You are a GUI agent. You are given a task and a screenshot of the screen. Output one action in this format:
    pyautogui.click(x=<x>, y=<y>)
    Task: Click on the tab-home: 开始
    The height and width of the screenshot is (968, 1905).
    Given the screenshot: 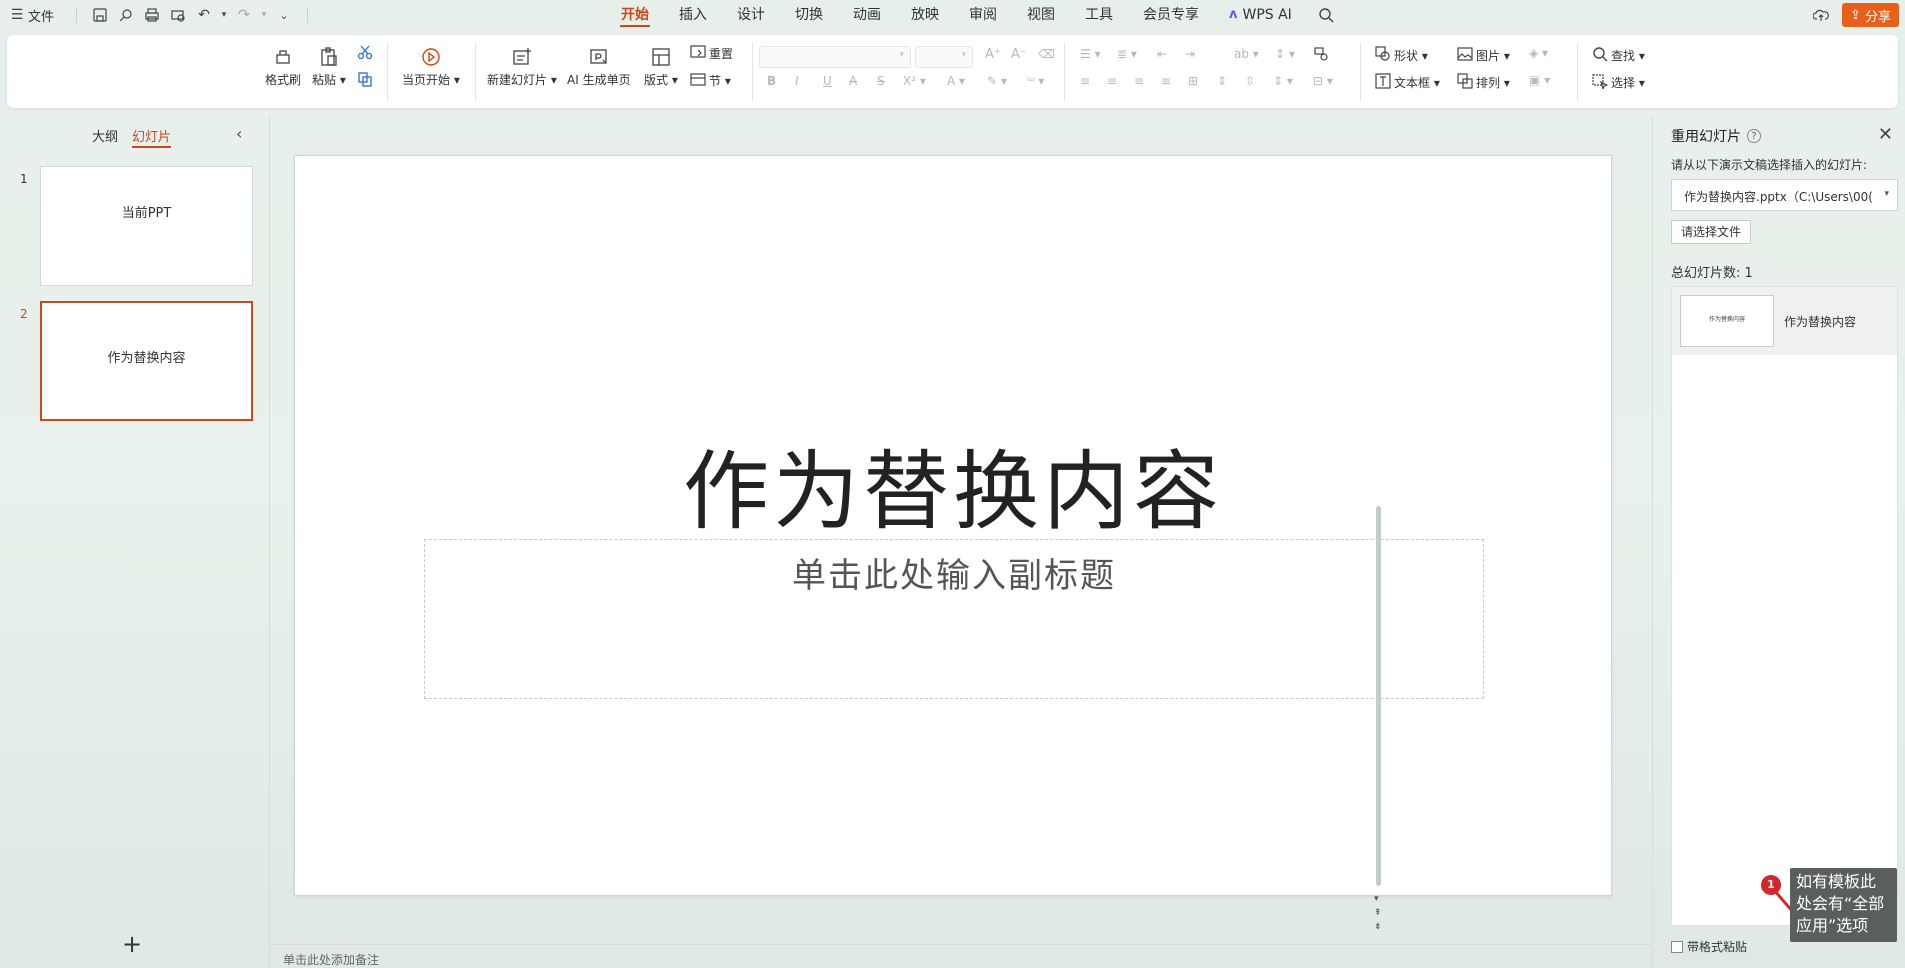 What is the action you would take?
    pyautogui.click(x=635, y=15)
    